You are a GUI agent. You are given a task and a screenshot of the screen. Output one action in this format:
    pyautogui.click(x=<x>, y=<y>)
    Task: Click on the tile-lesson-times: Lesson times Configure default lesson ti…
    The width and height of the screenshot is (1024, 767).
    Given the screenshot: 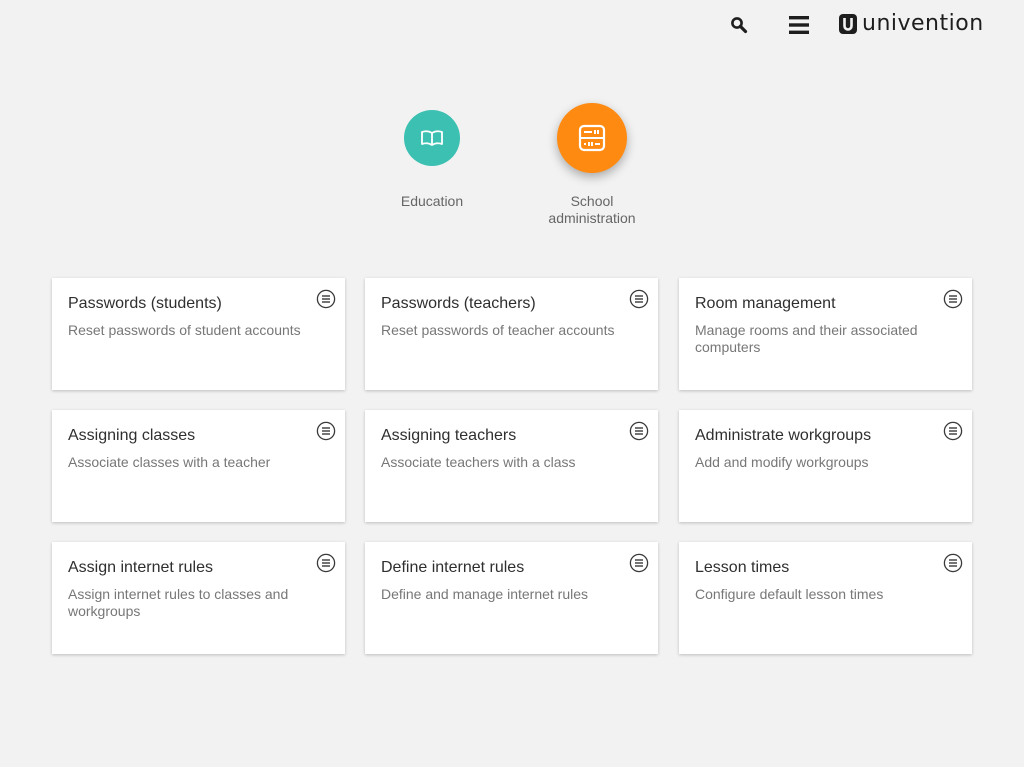 What is the action you would take?
    pyautogui.click(x=825, y=598)
    